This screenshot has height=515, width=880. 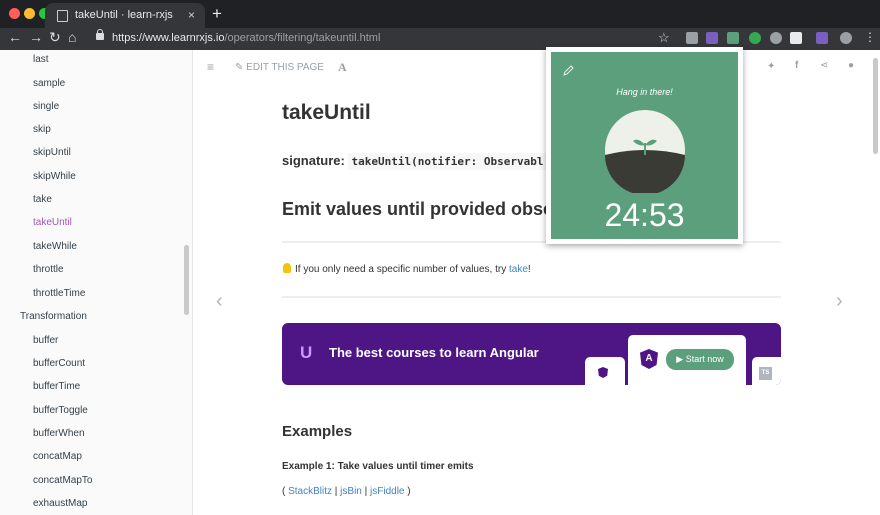 What do you see at coordinates (55, 37) in the screenshot?
I see `reload-icon: ↻` at bounding box center [55, 37].